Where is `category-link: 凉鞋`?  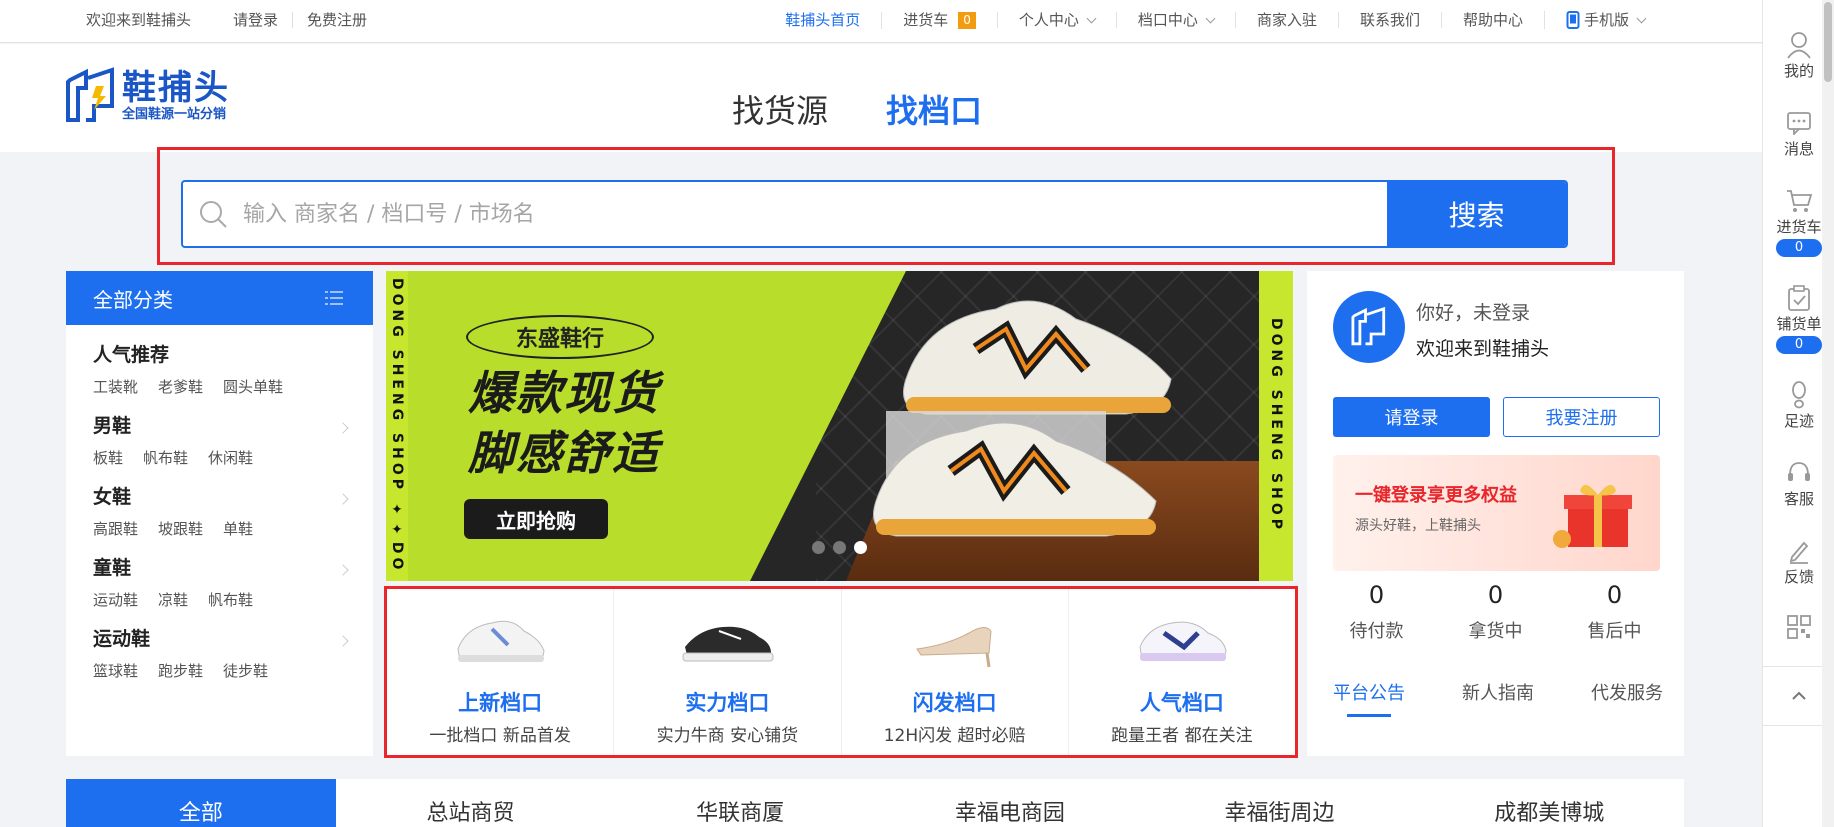 category-link: 凉鞋 is located at coordinates (173, 599).